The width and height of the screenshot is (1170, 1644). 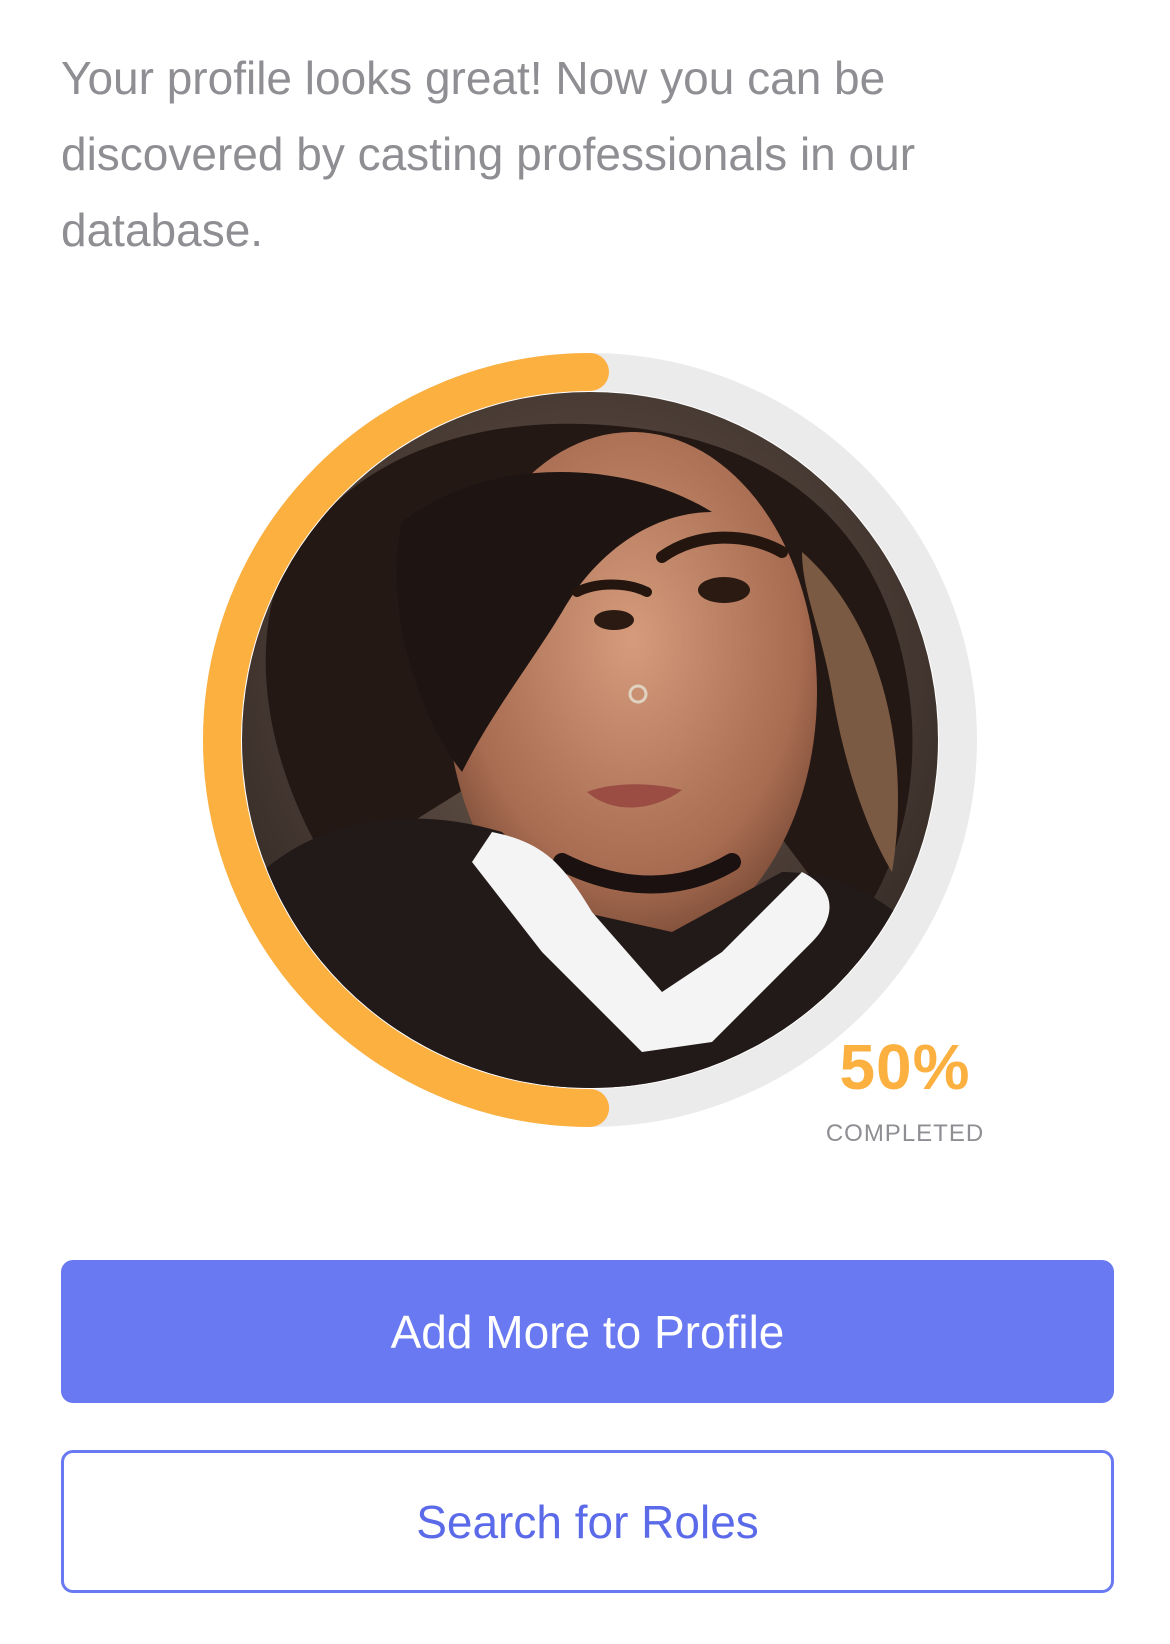 I want to click on search-for-roles-button: Search for Roles, so click(x=587, y=1521).